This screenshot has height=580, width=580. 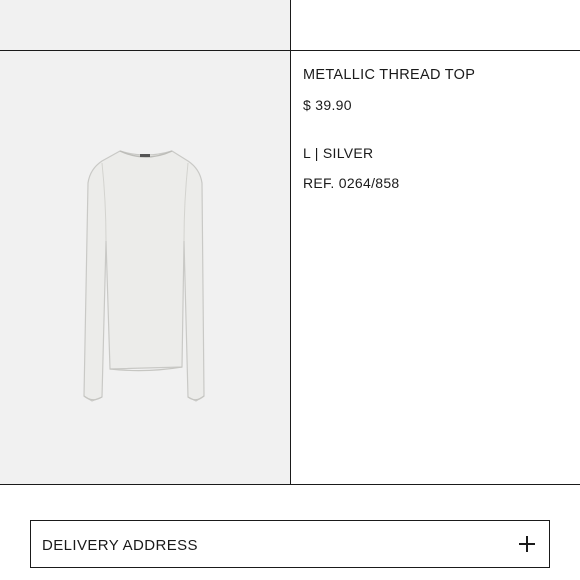 What do you see at coordinates (338, 153) in the screenshot?
I see `product-size-color: L | SILVER` at bounding box center [338, 153].